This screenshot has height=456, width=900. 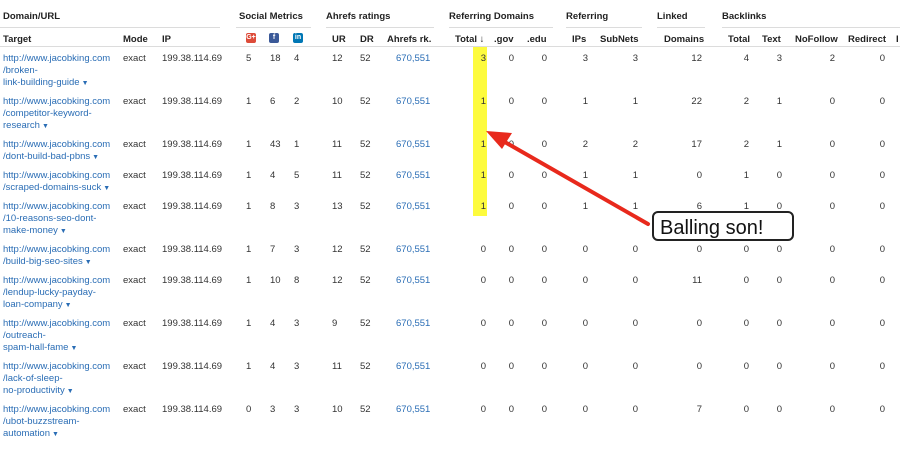 What do you see at coordinates (723, 226) in the screenshot?
I see `annotation-callout: Balling son!` at bounding box center [723, 226].